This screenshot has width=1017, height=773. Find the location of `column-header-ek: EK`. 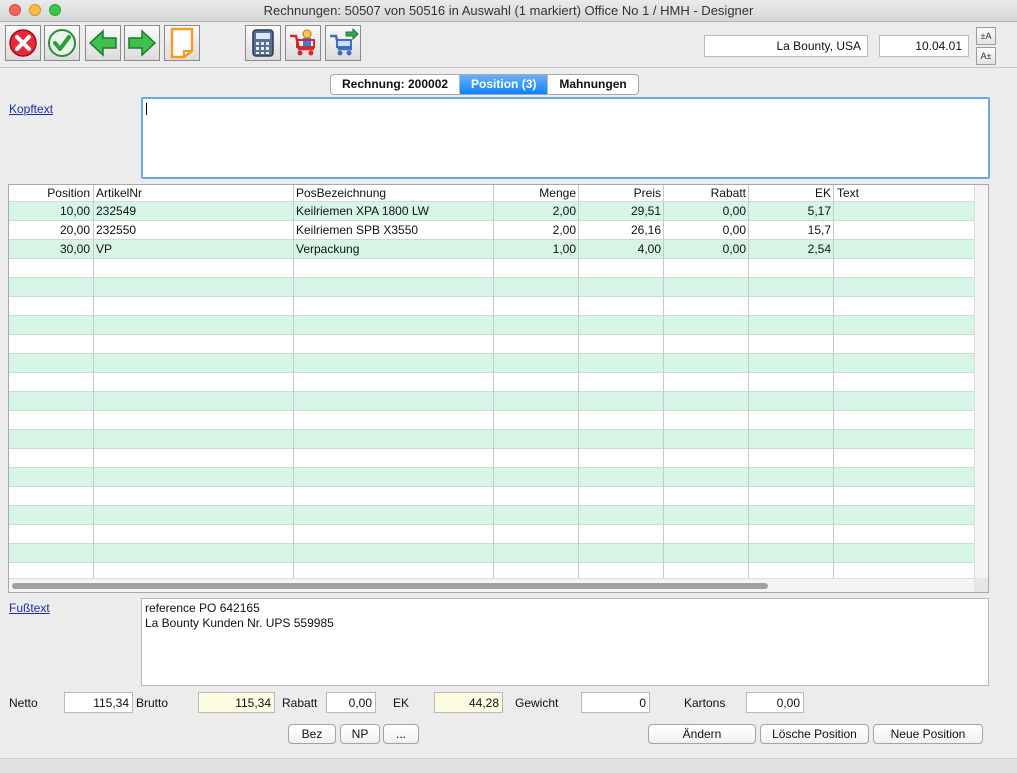

column-header-ek: EK is located at coordinates (823, 193).